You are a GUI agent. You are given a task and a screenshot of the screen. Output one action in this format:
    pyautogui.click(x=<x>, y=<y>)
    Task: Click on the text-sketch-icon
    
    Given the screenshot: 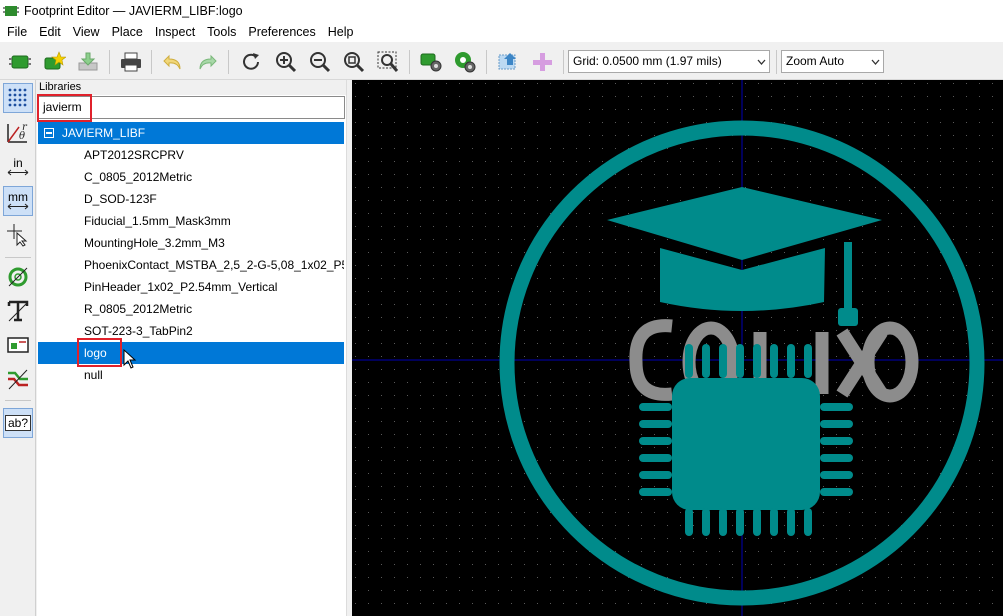 What is the action you would take?
    pyautogui.click(x=18, y=311)
    